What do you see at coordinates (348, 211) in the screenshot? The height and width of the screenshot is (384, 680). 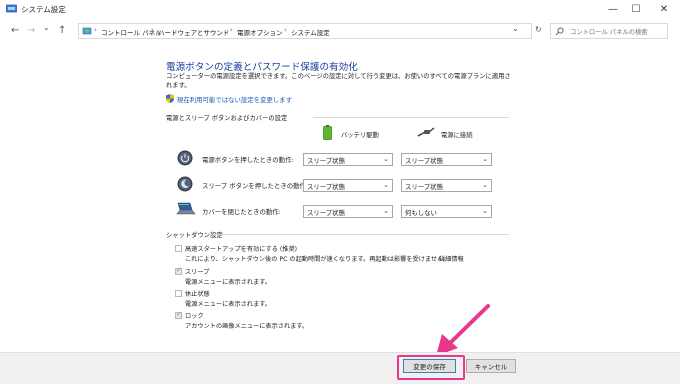 I see `lid-close-battery-select: スリープ状態 ⌄` at bounding box center [348, 211].